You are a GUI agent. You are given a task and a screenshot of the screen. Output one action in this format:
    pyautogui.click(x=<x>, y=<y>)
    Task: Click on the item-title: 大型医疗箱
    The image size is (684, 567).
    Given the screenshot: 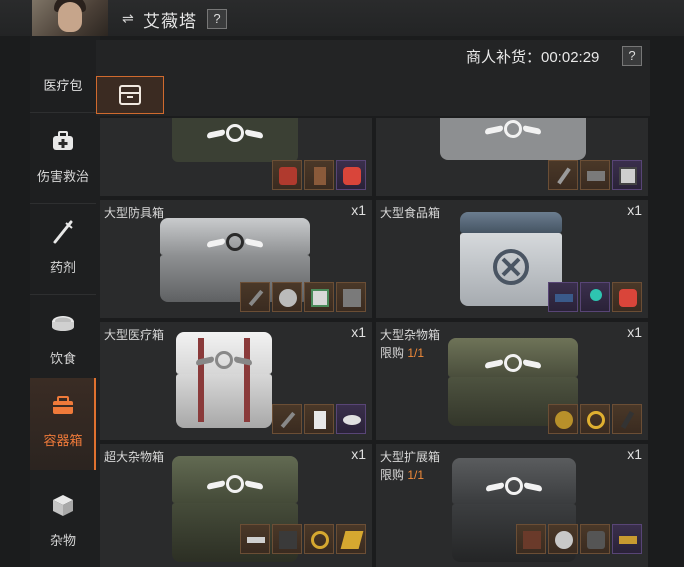 What is the action you would take?
    pyautogui.click(x=134, y=335)
    